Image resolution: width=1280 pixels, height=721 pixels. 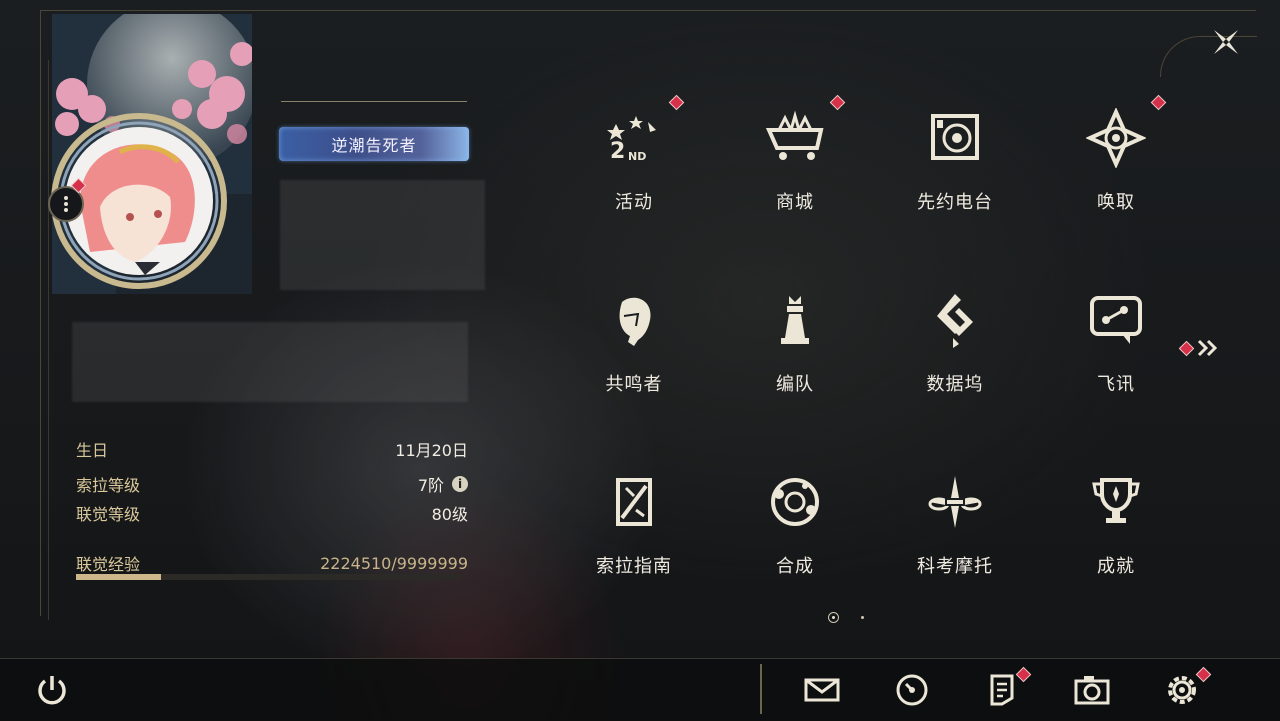 I want to click on achievement-trophy-icon, so click(x=1116, y=502).